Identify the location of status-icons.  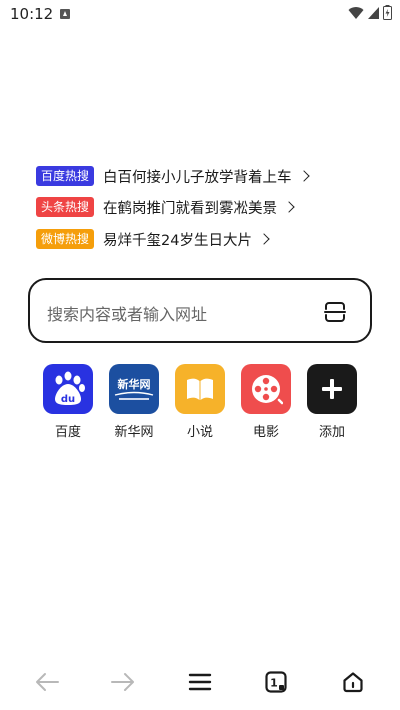
(370, 12).